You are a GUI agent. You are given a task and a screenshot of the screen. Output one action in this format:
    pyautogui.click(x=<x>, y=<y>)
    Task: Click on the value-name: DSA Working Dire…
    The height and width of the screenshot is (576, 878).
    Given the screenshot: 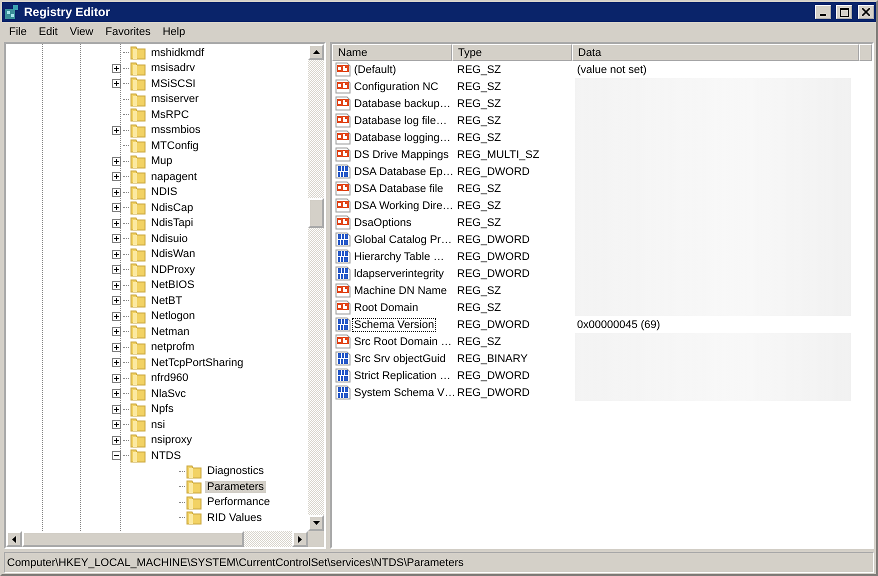 What is the action you would take?
    pyautogui.click(x=404, y=205)
    